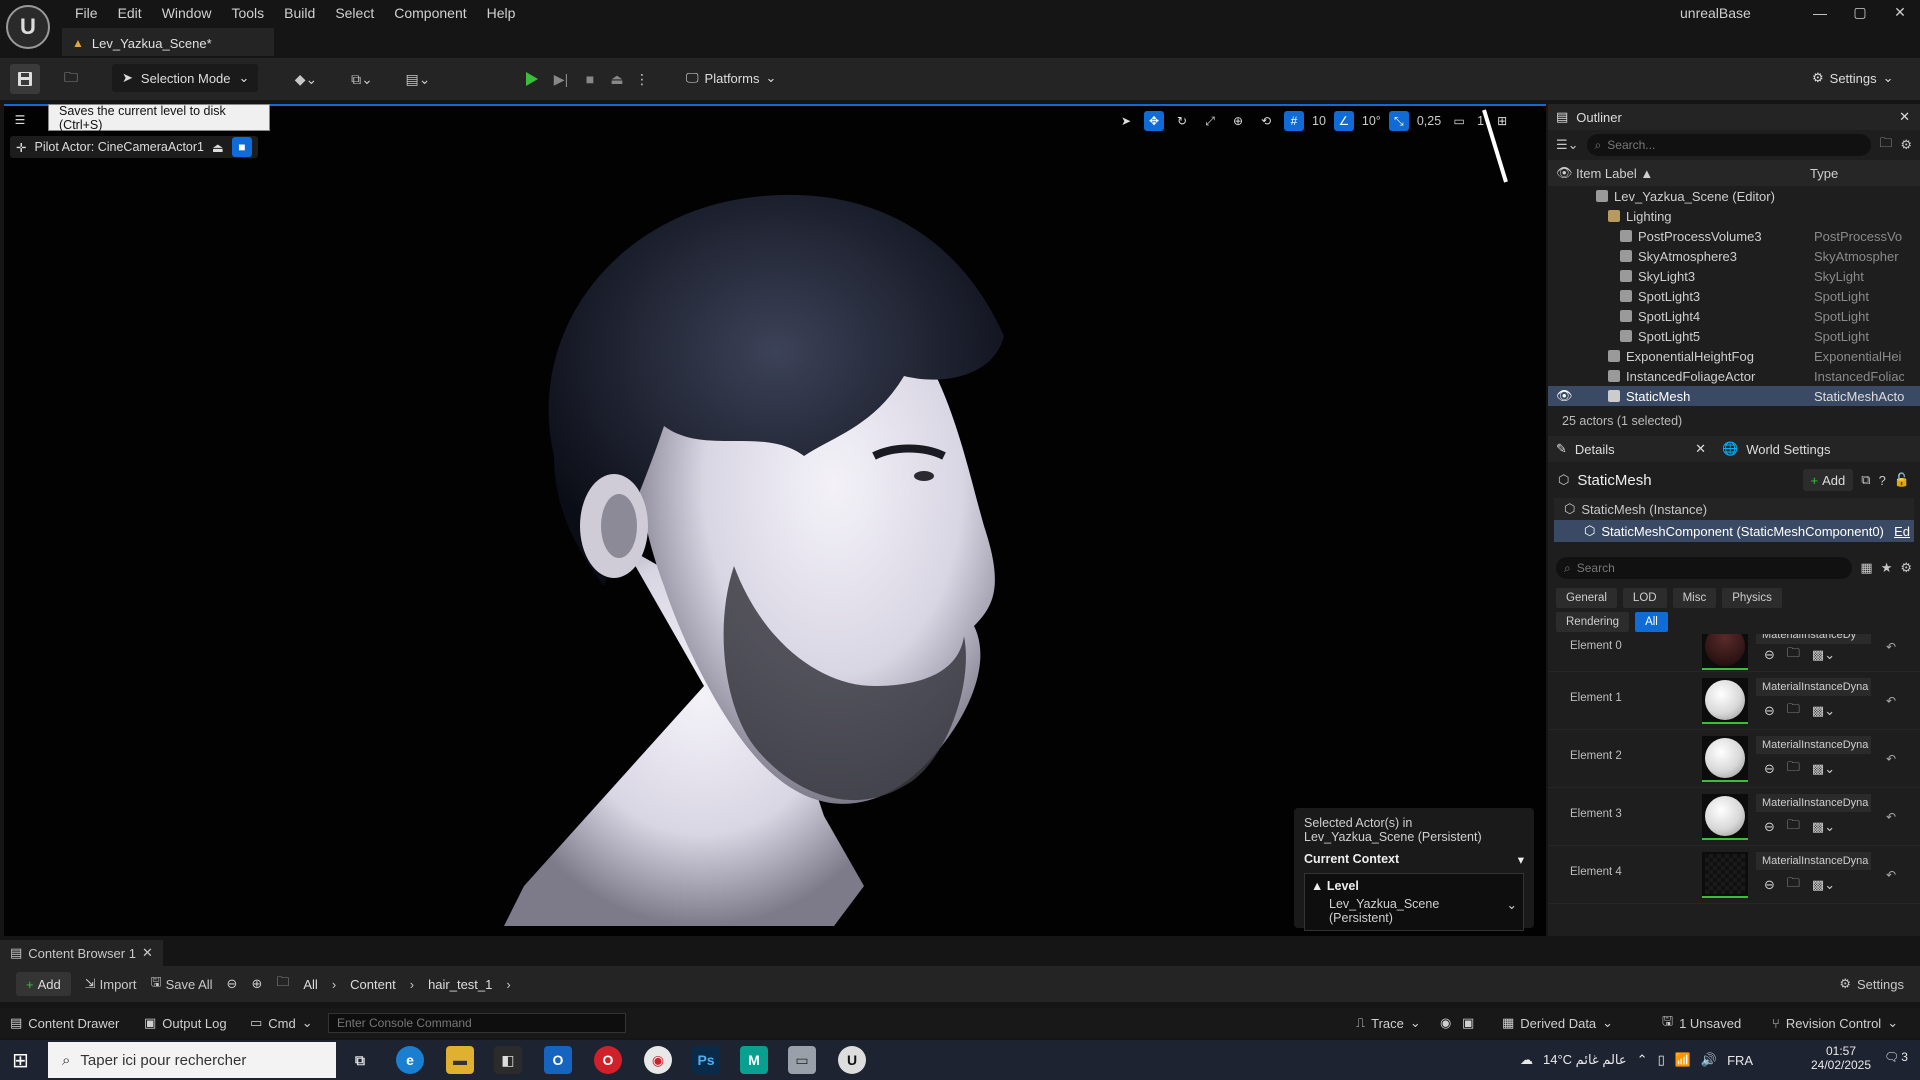  Describe the element at coordinates (802, 1060) in the screenshot. I see `app-icon: ▭` at that location.